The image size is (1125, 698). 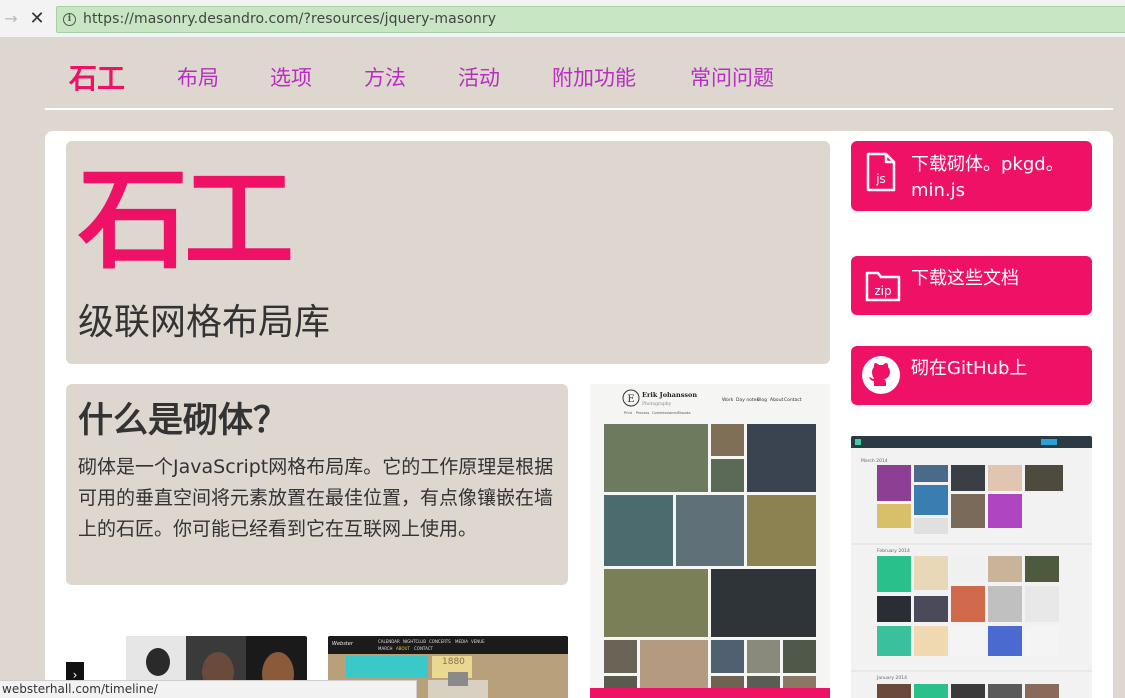 I want to click on nav-item-extras: 附加功能, so click(x=594, y=77).